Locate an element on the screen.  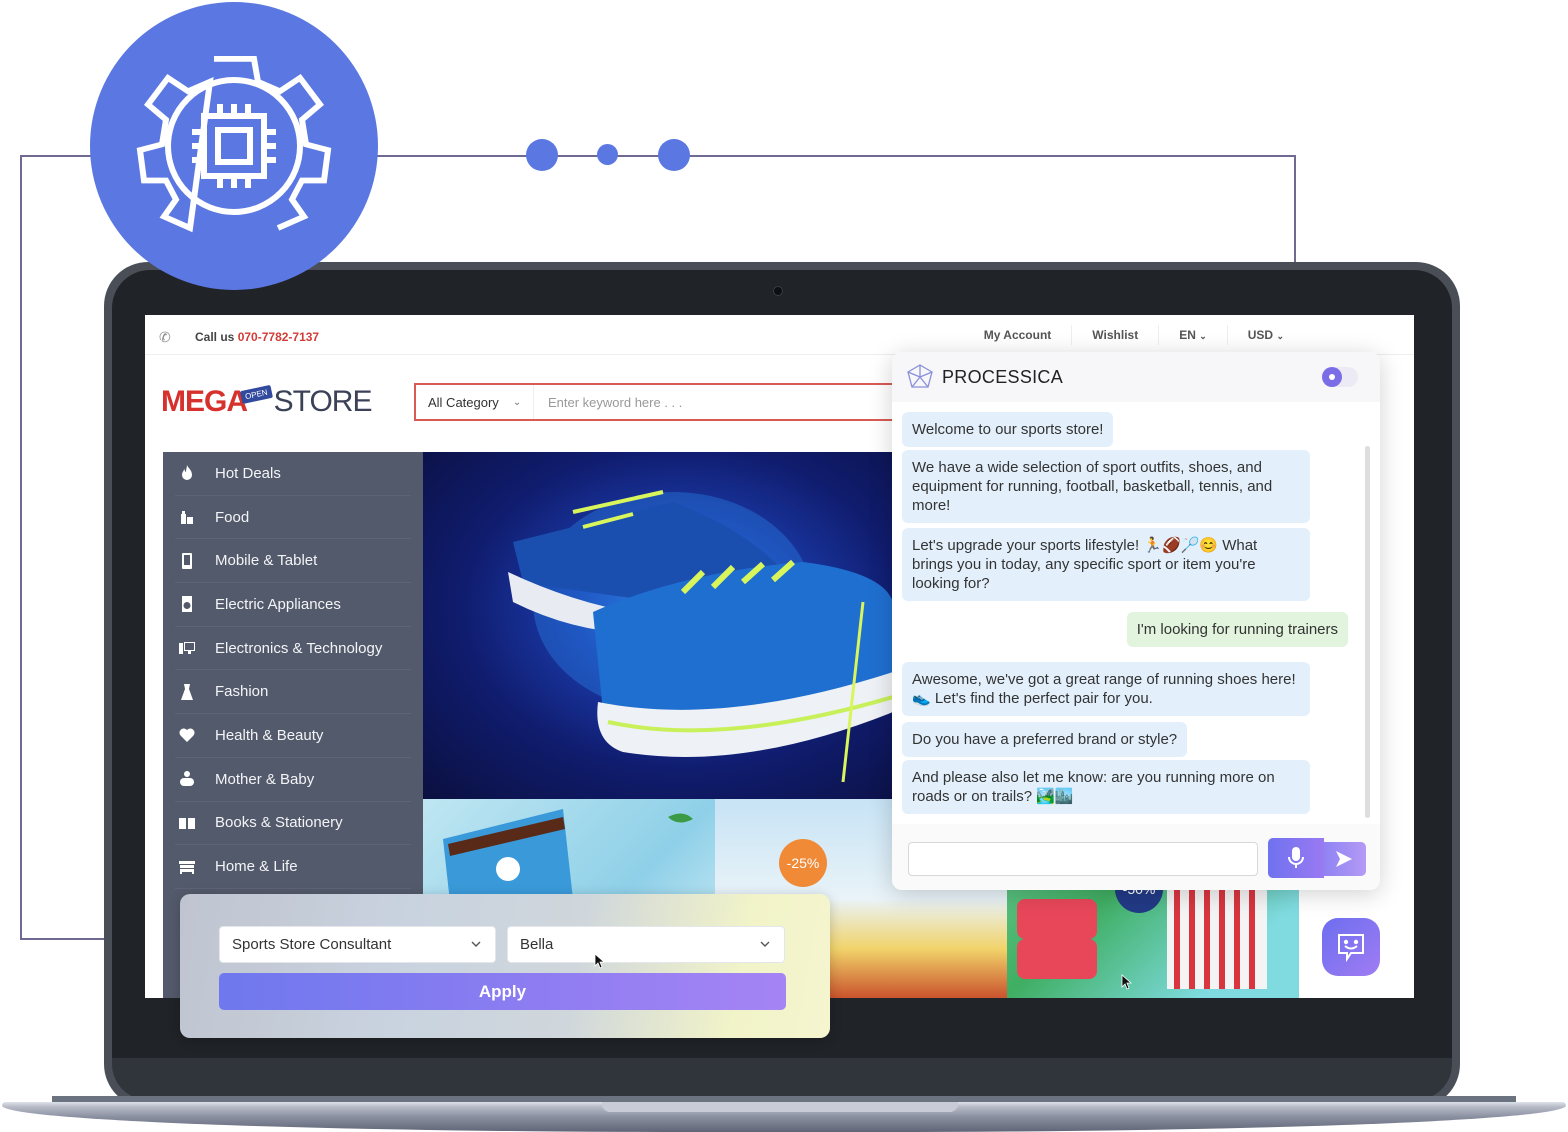
sidebar-label: Hot Deals is located at coordinates (248, 473).